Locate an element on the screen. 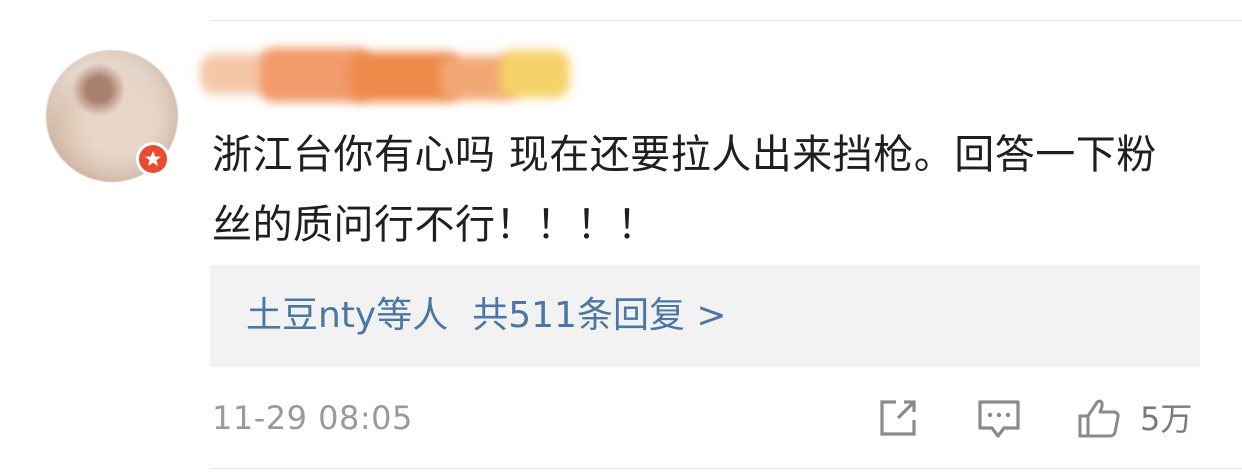 The width and height of the screenshot is (1242, 476). verified-badge-icon is located at coordinates (153, 159).